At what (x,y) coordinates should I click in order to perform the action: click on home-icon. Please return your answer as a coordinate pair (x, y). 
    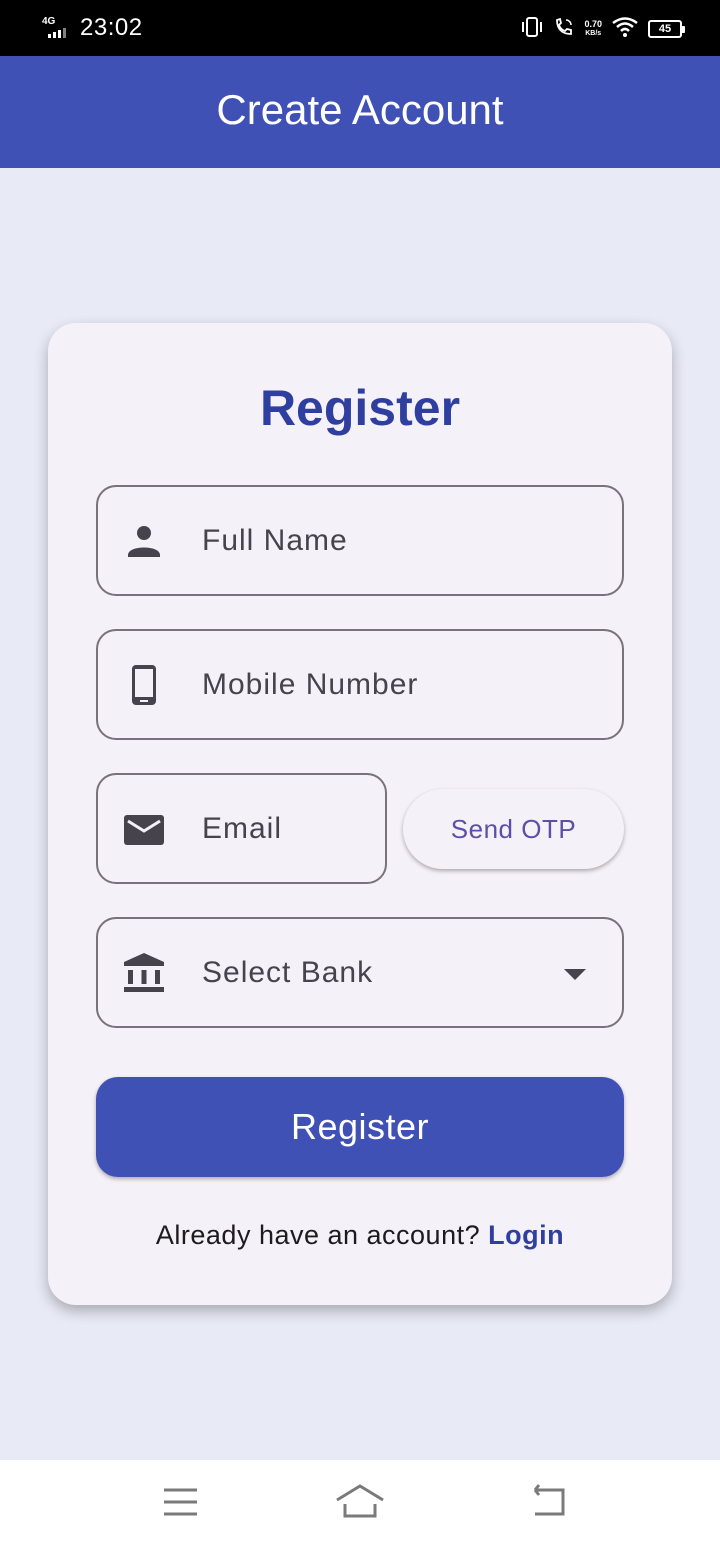
    Looking at the image, I should click on (360, 1502).